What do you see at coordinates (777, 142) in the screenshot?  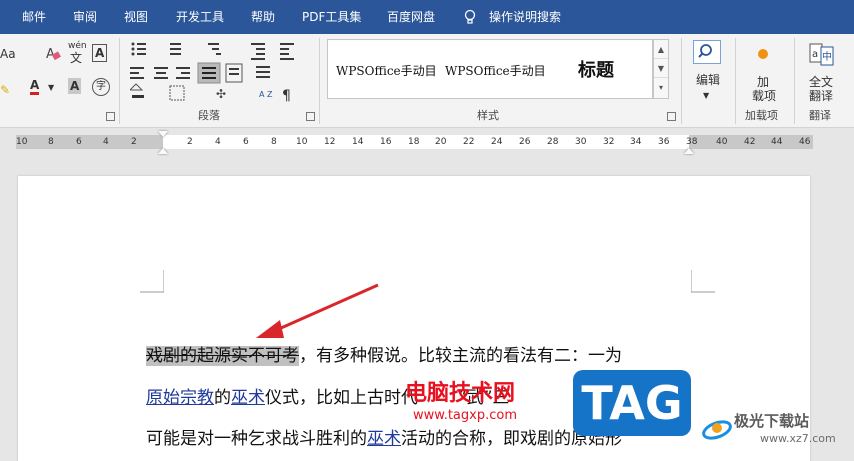 I see `ruler-number: 44` at bounding box center [777, 142].